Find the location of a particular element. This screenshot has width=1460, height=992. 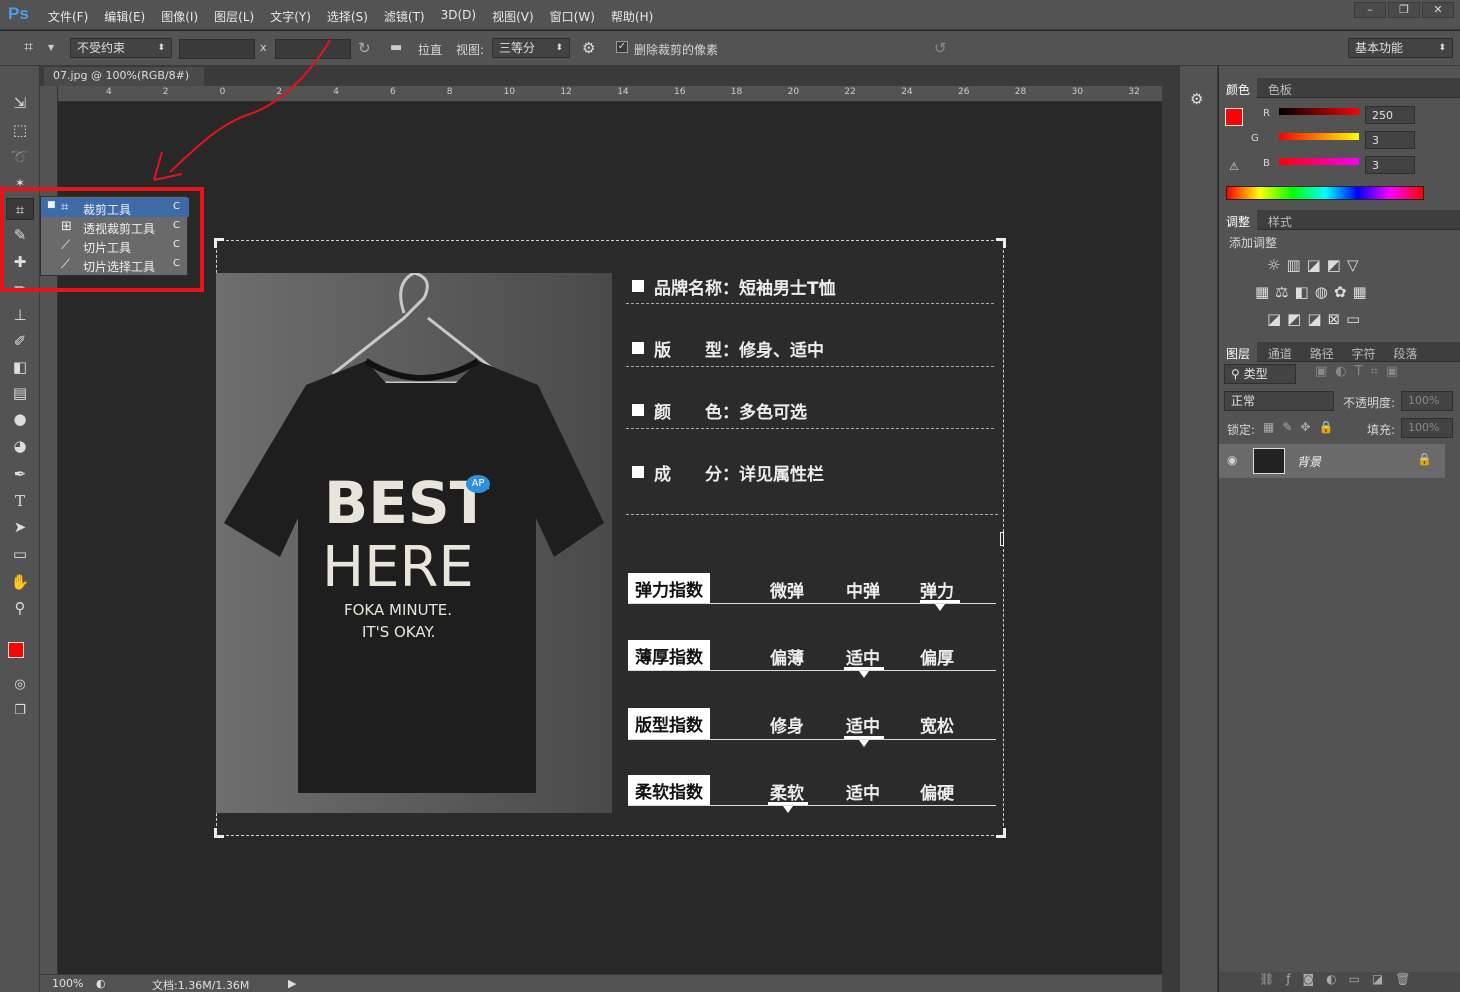

screen-mode-icon: ❐ is located at coordinates (20, 711).